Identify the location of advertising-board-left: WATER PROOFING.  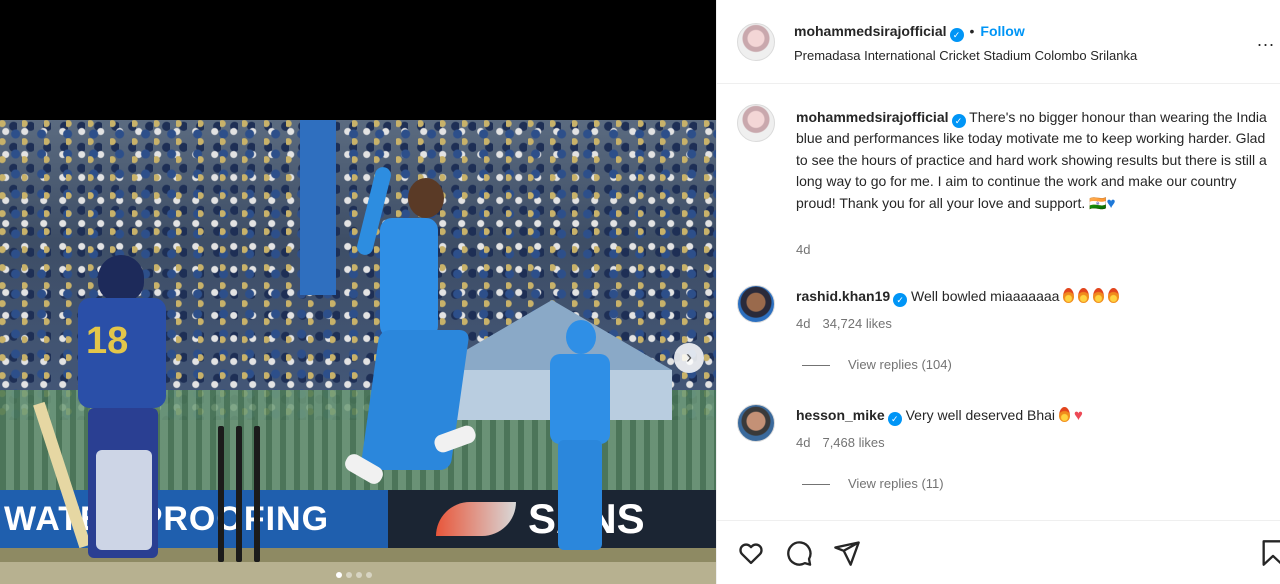
(194, 519).